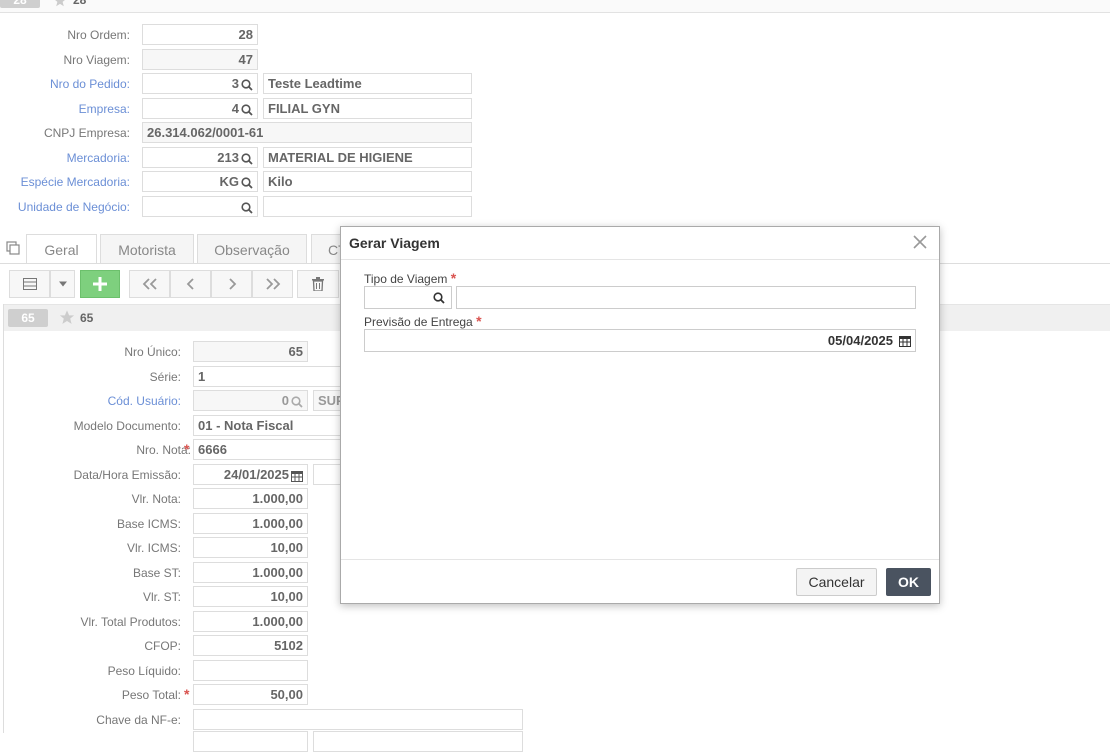  What do you see at coordinates (190, 284) in the screenshot?
I see `previous-record-button` at bounding box center [190, 284].